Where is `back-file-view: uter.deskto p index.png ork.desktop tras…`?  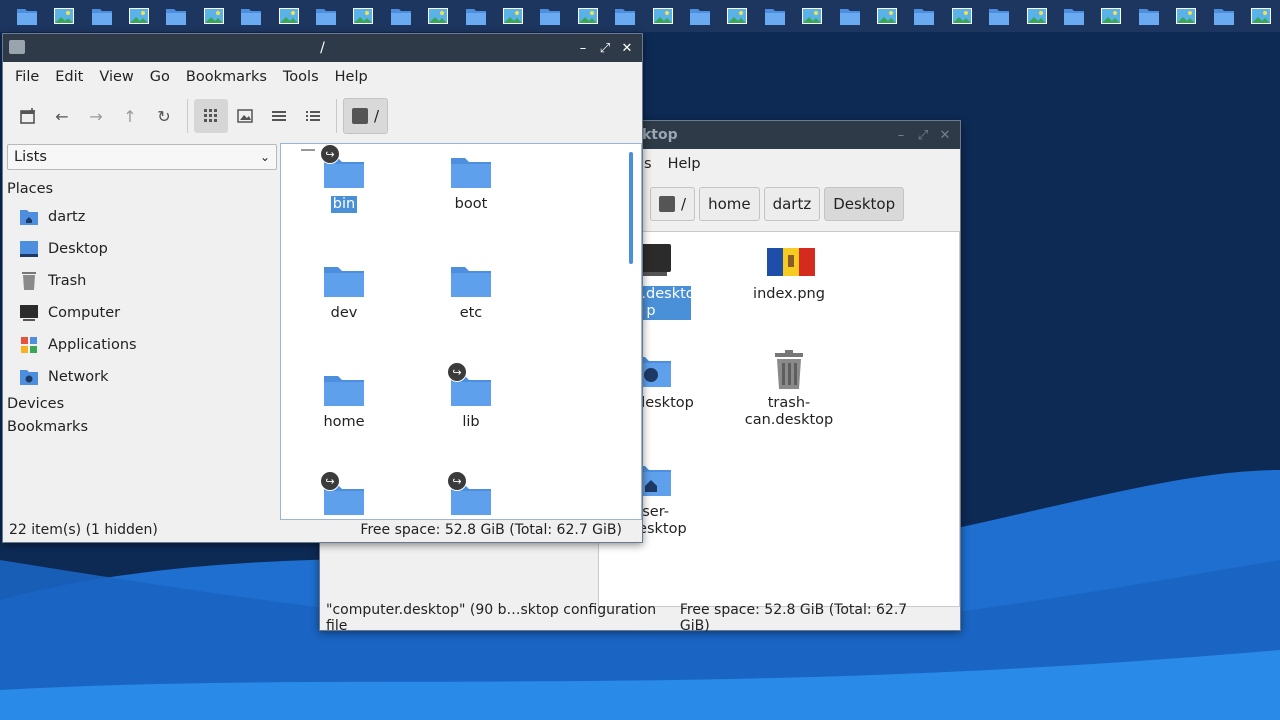 back-file-view: uter.deskto p index.png ork.desktop tras… is located at coordinates (779, 419).